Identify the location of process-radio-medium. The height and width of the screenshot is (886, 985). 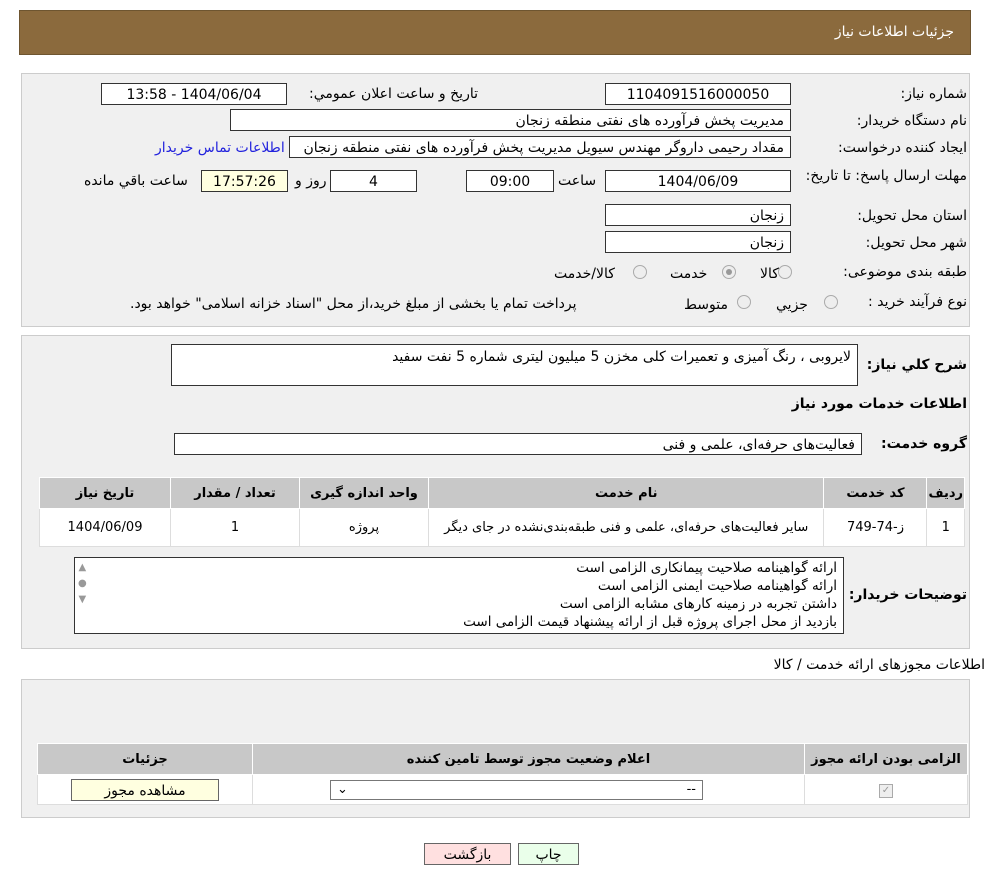
(744, 304).